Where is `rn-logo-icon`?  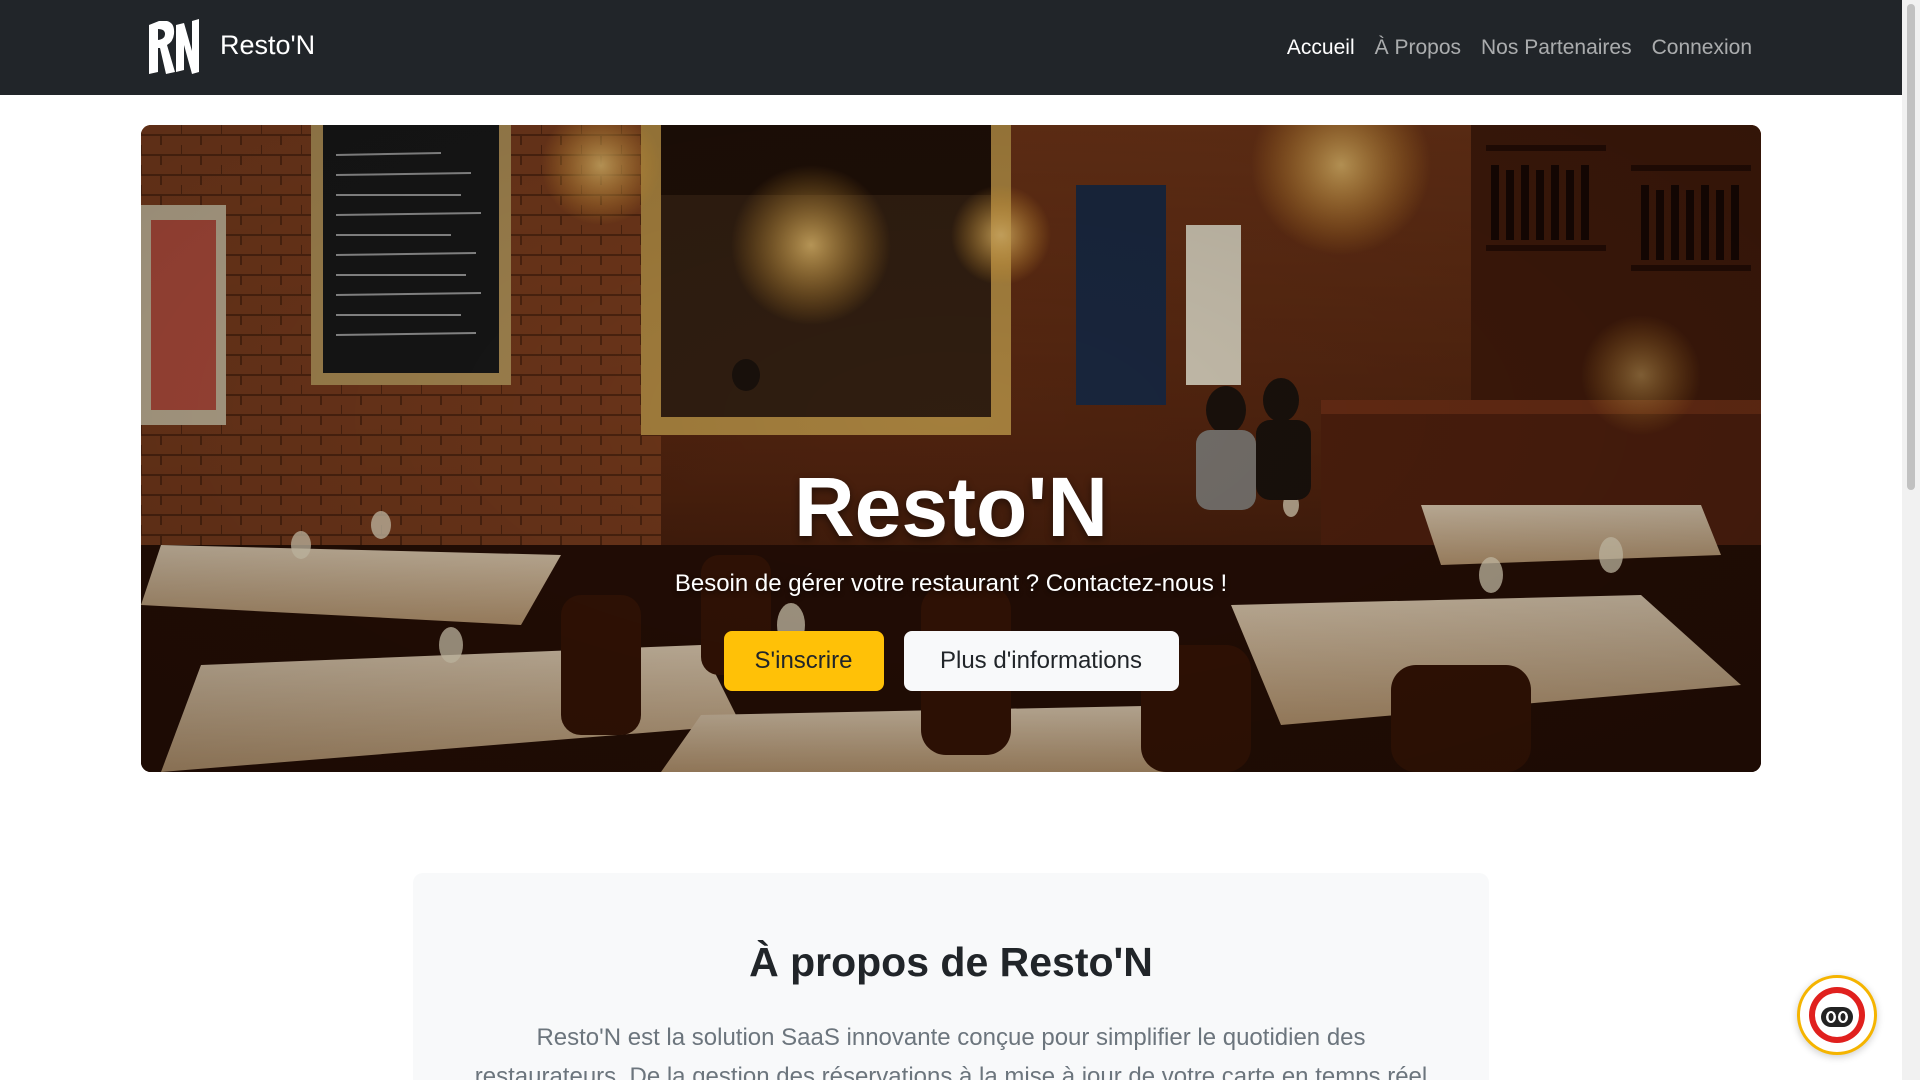
rn-logo-icon is located at coordinates (173, 47).